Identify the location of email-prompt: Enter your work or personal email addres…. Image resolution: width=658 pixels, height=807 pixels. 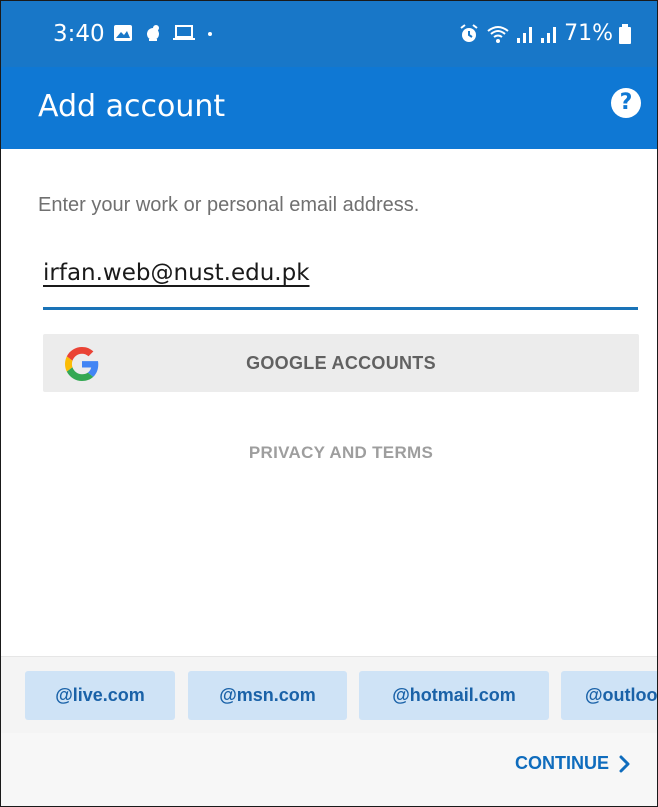
(229, 205).